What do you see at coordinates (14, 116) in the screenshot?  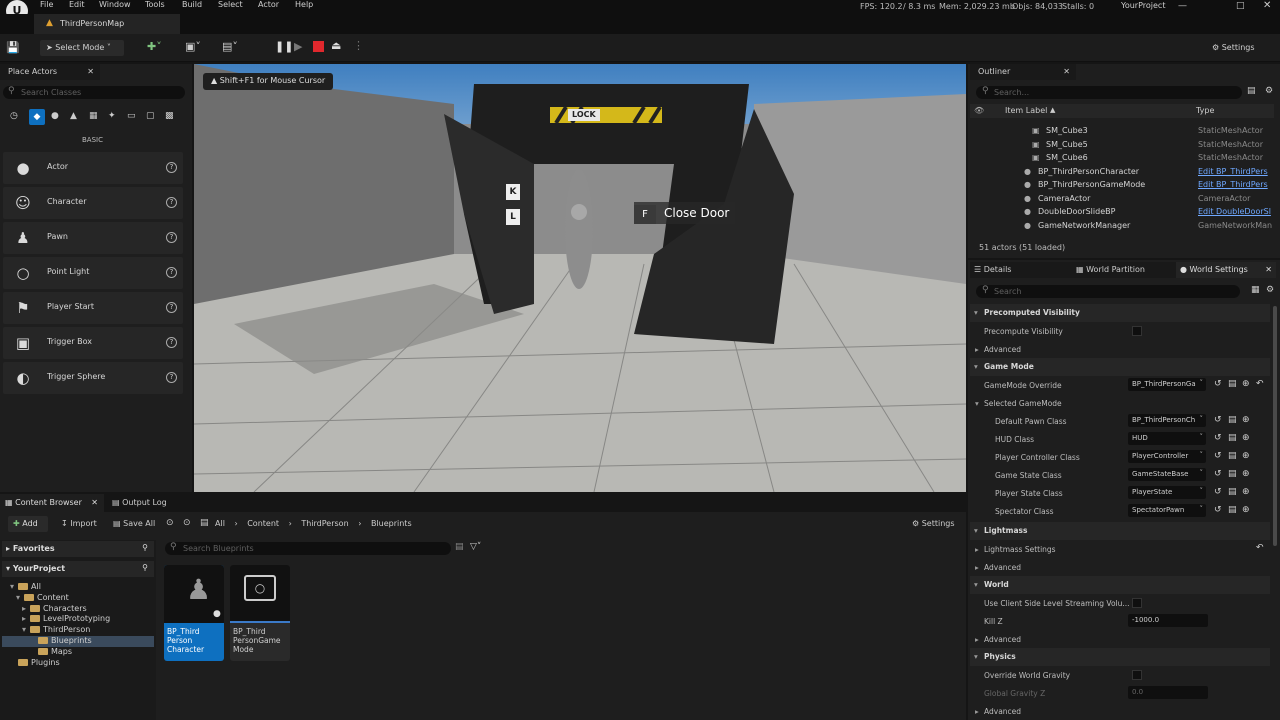 I see `recent-icon: ◷` at bounding box center [14, 116].